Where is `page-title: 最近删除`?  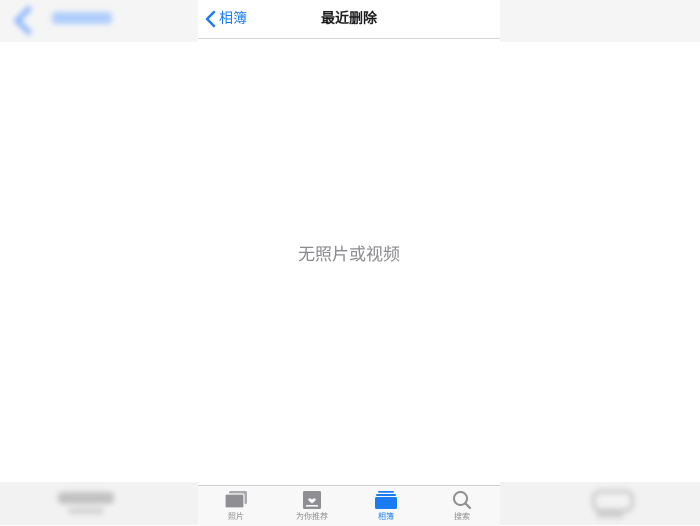
page-title: 最近删除 is located at coordinates (349, 19).